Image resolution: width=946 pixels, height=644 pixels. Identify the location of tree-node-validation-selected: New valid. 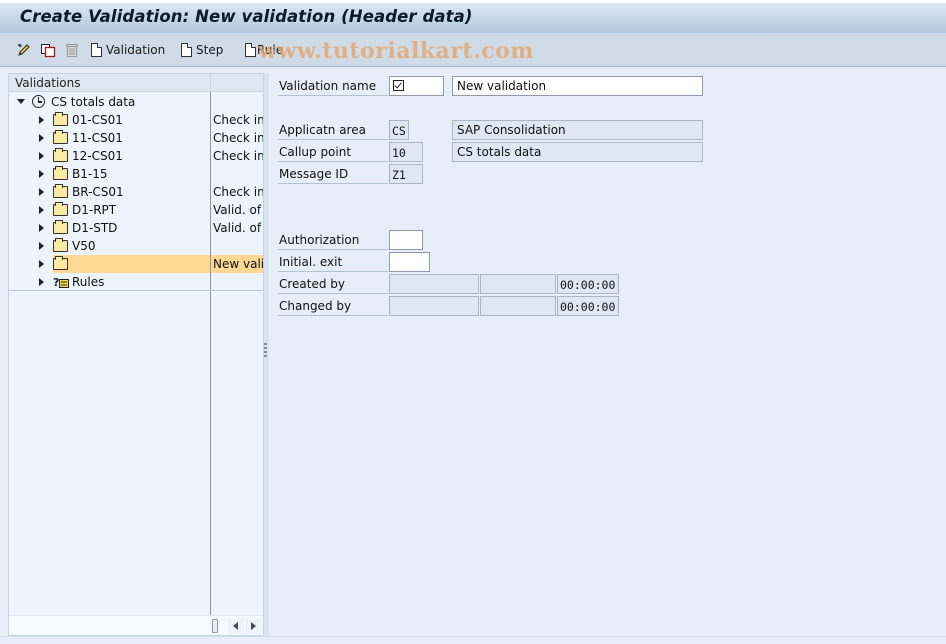
(136, 264).